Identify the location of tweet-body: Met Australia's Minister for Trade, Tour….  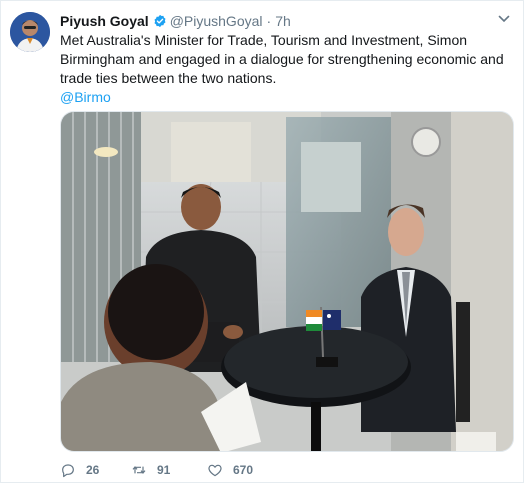
(282, 59).